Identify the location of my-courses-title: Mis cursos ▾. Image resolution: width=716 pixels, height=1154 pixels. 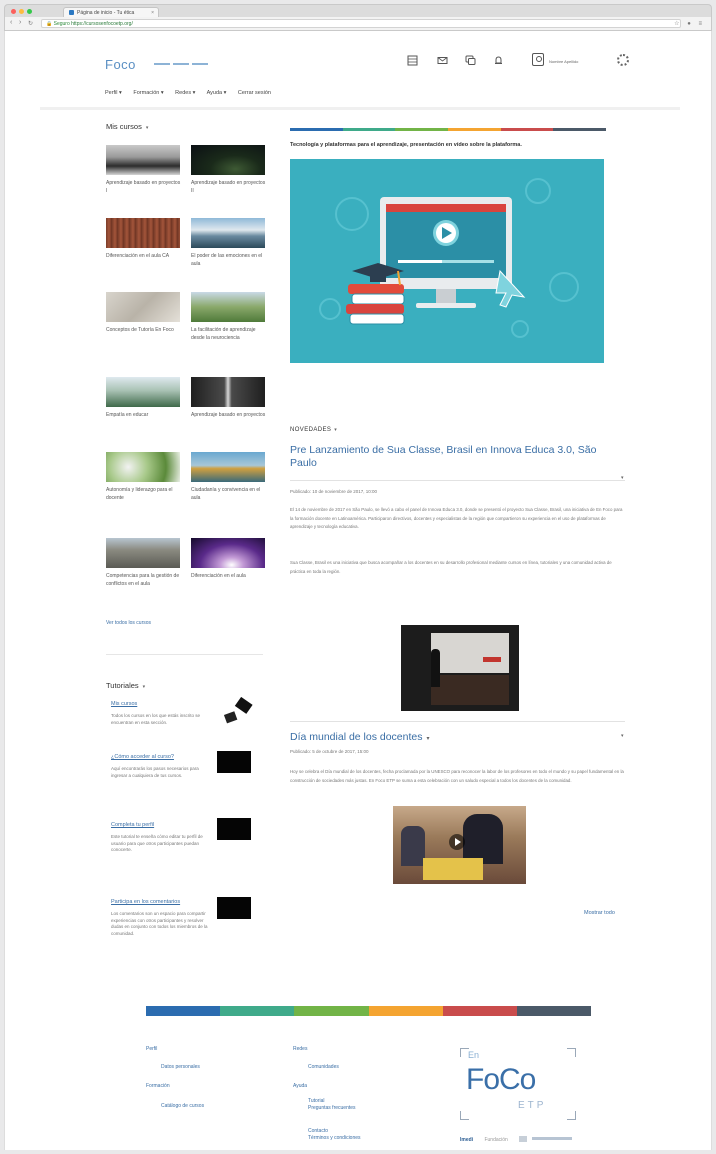
(127, 126).